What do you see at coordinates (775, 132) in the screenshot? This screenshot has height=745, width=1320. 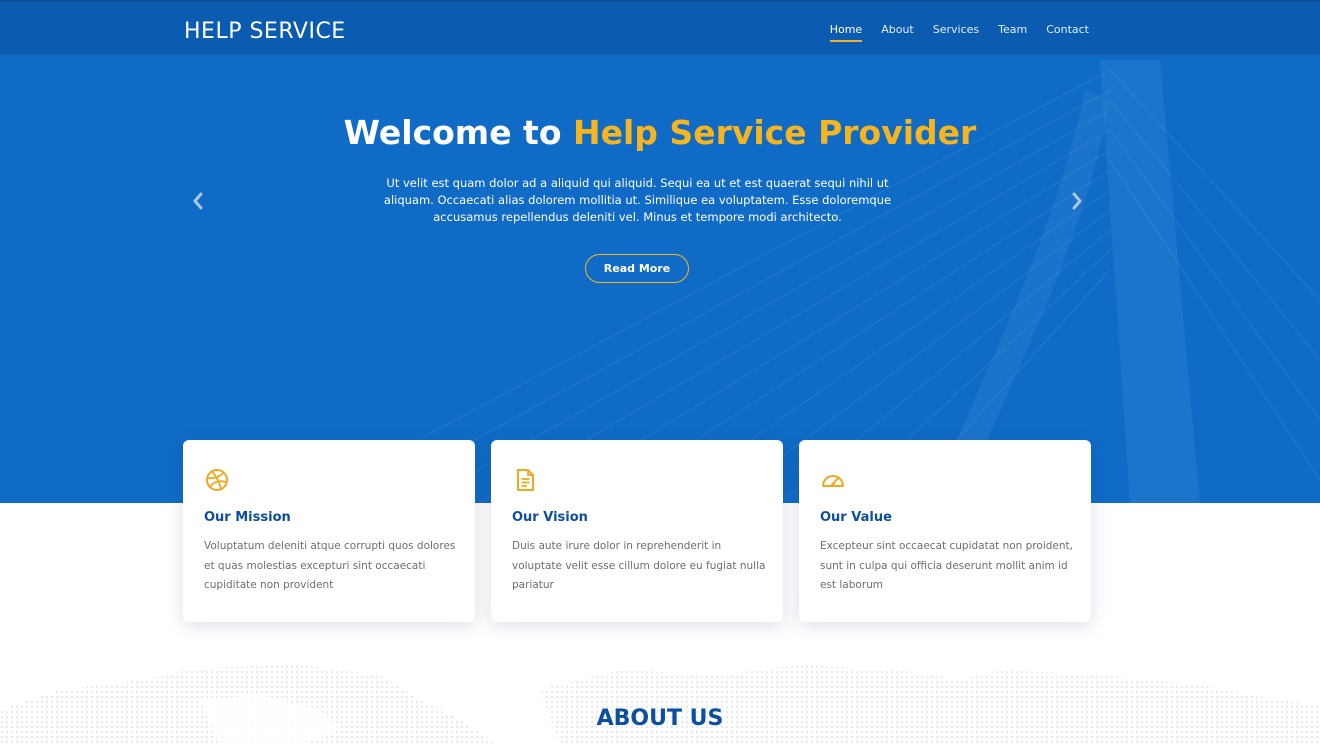 I see `hero-title-accent: Help Service Provider` at bounding box center [775, 132].